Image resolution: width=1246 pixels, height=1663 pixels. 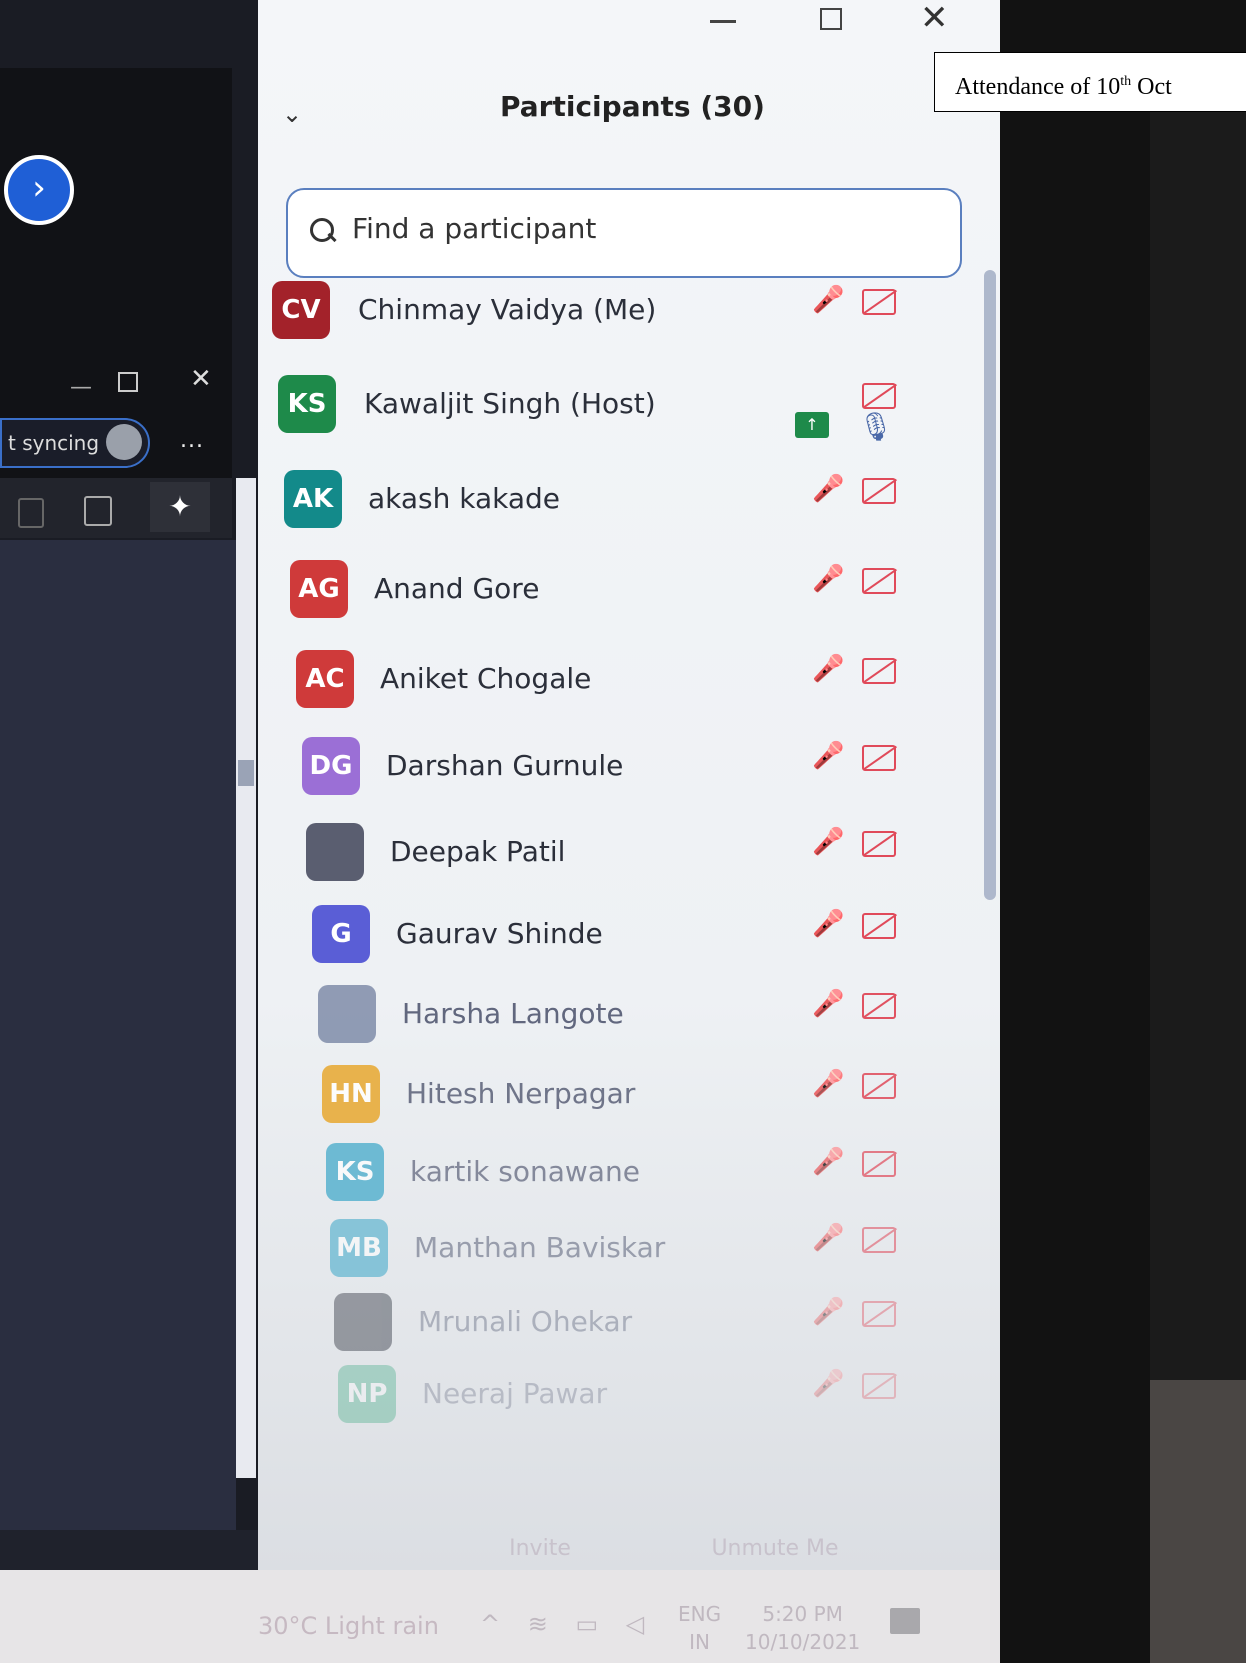 What do you see at coordinates (802, 1614) in the screenshot?
I see `clock-time: 5:20 PM` at bounding box center [802, 1614].